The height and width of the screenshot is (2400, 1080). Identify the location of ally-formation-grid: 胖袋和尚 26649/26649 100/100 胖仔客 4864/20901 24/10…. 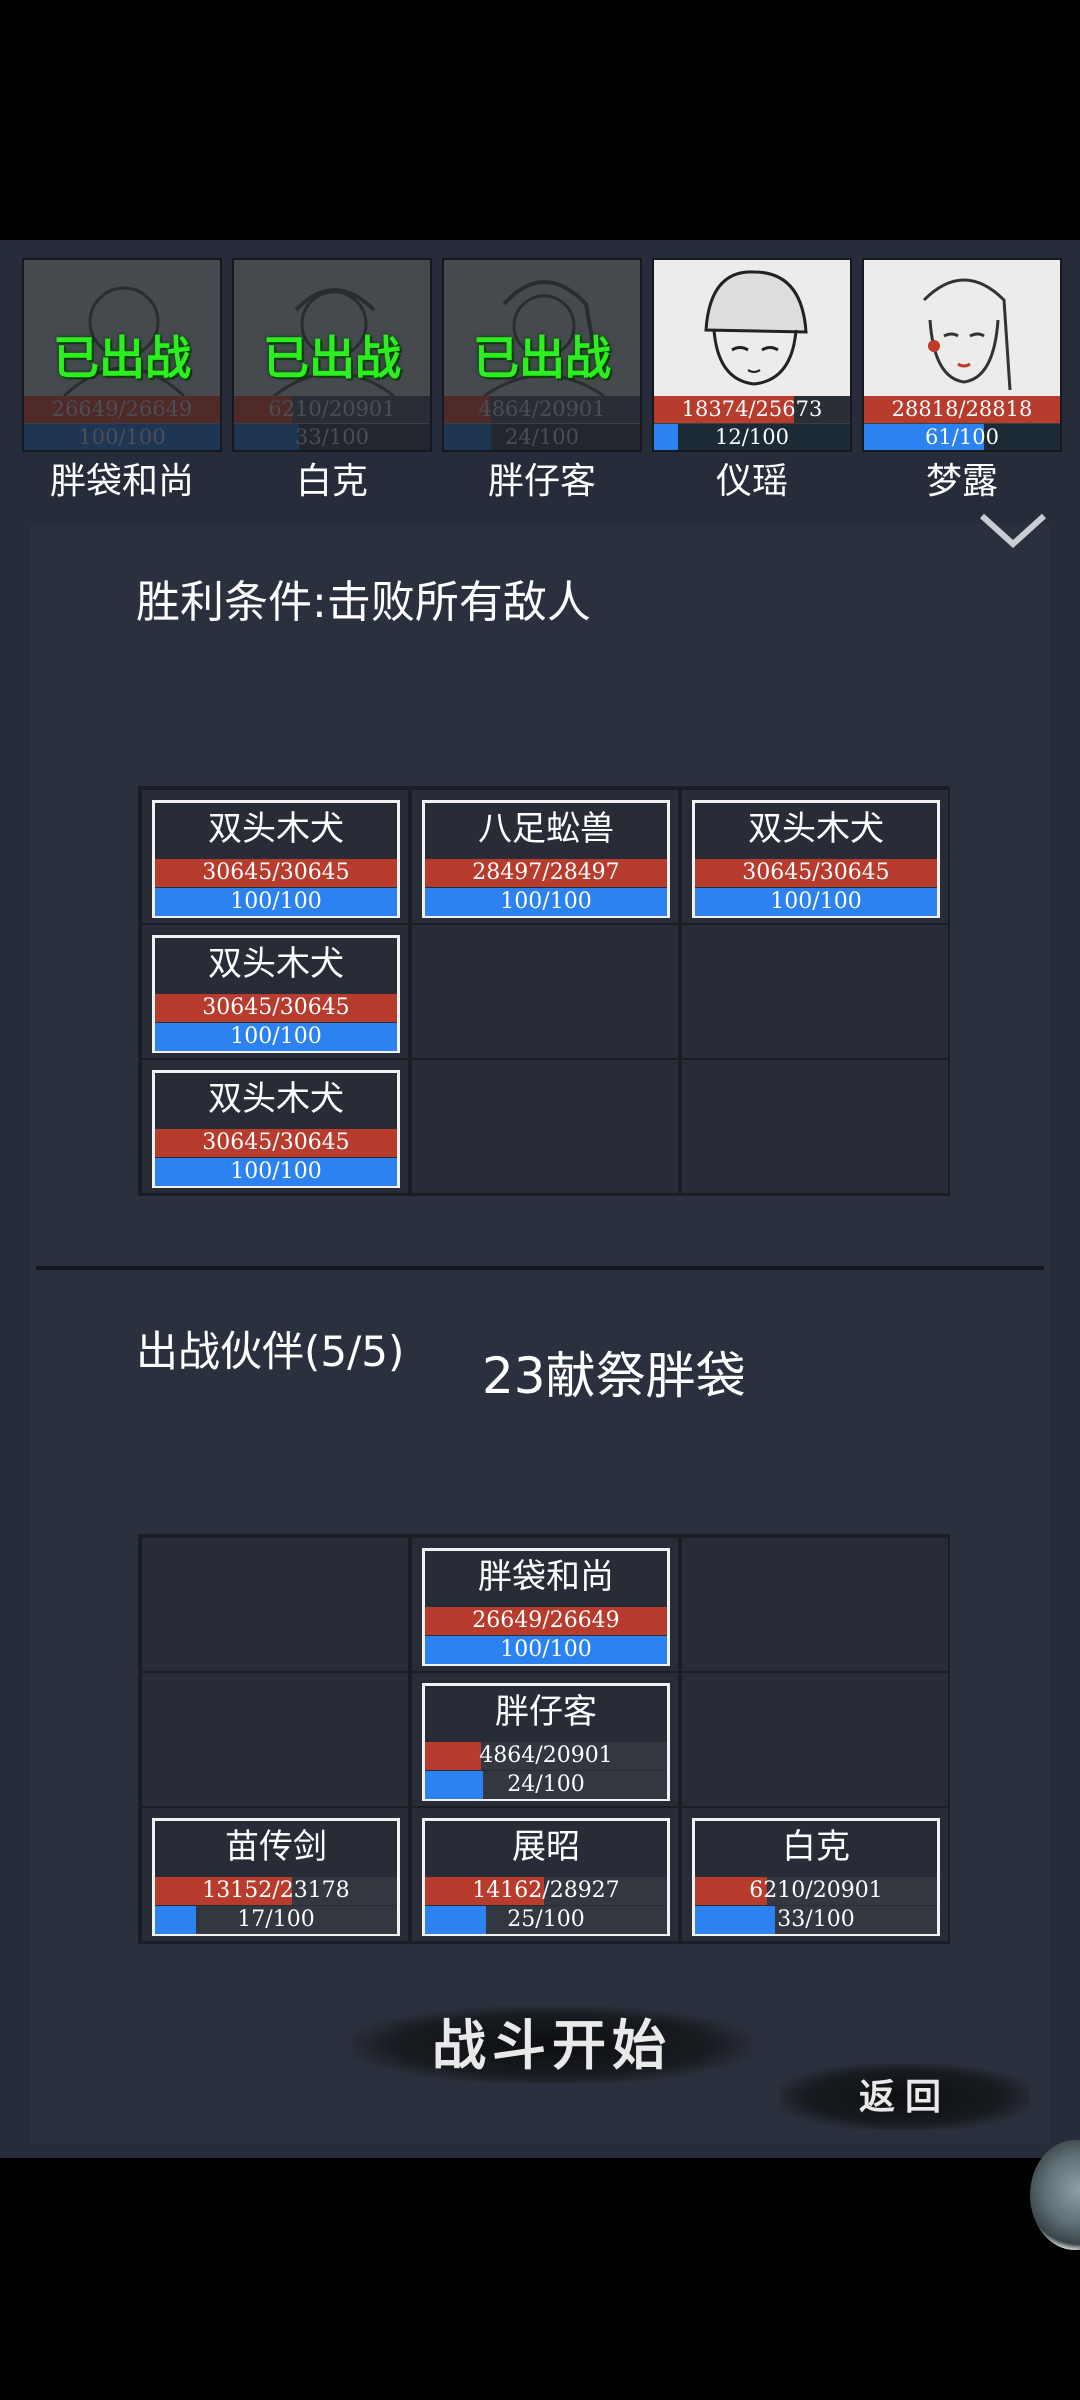
(544, 1739).